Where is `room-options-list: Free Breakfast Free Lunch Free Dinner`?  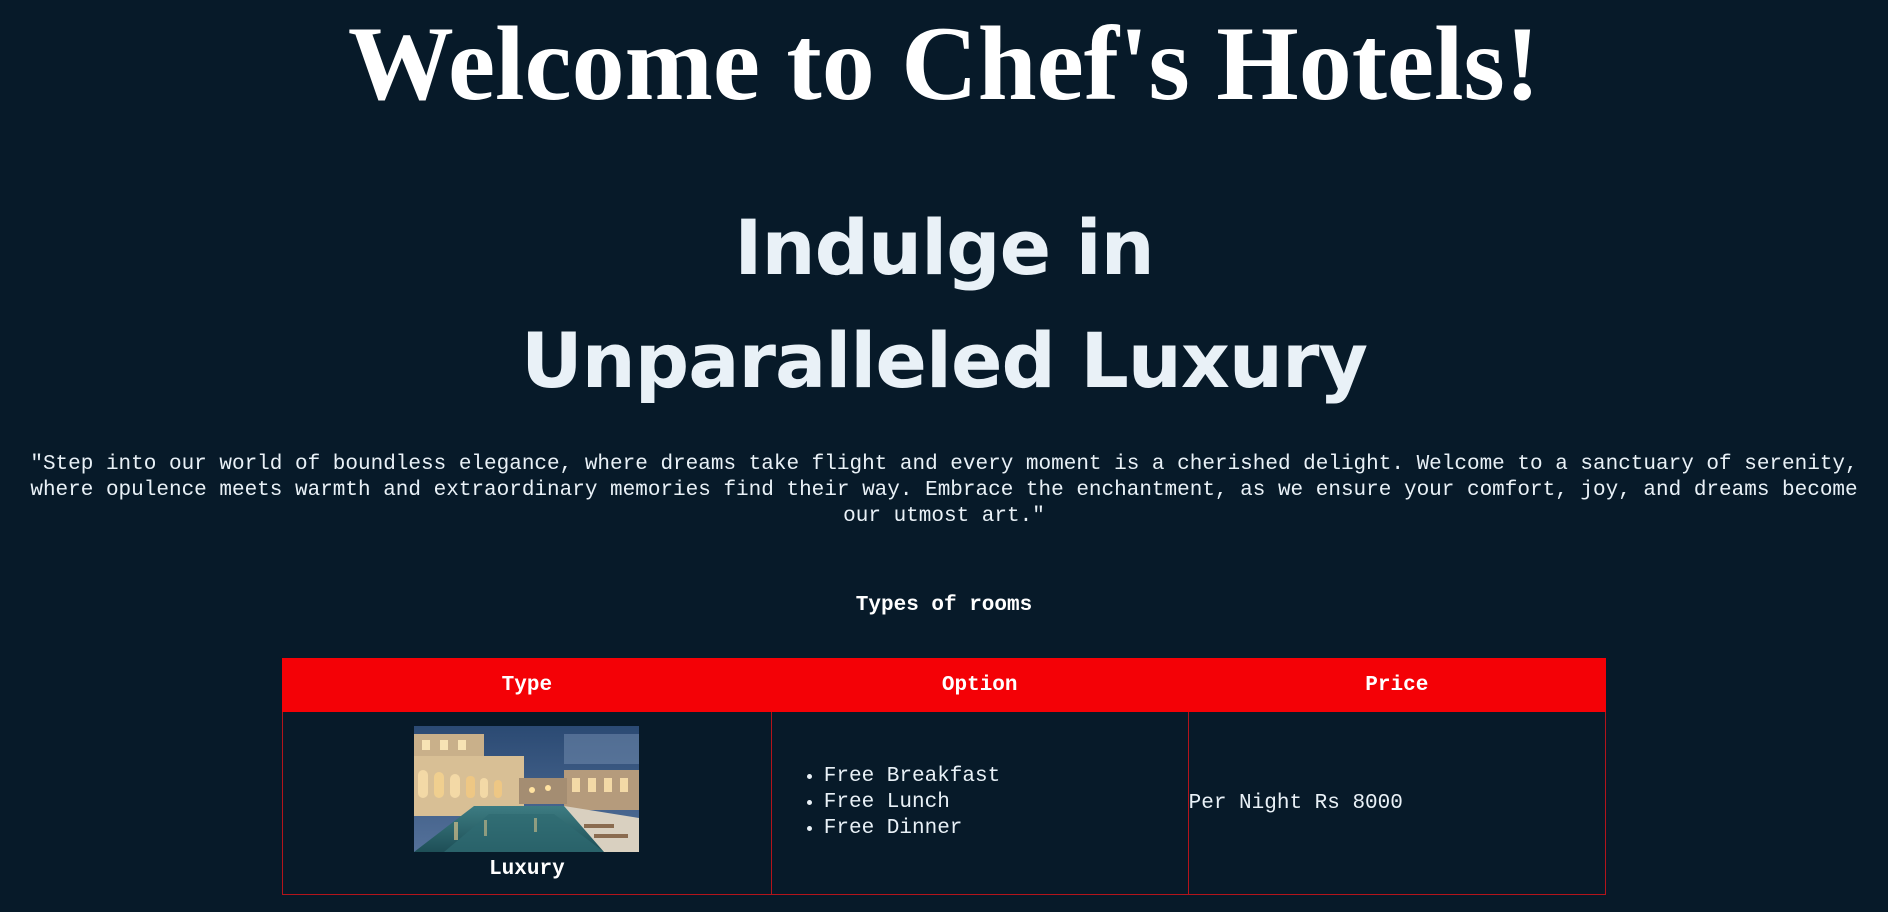 room-options-list: Free Breakfast Free Lunch Free Dinner is located at coordinates (980, 803).